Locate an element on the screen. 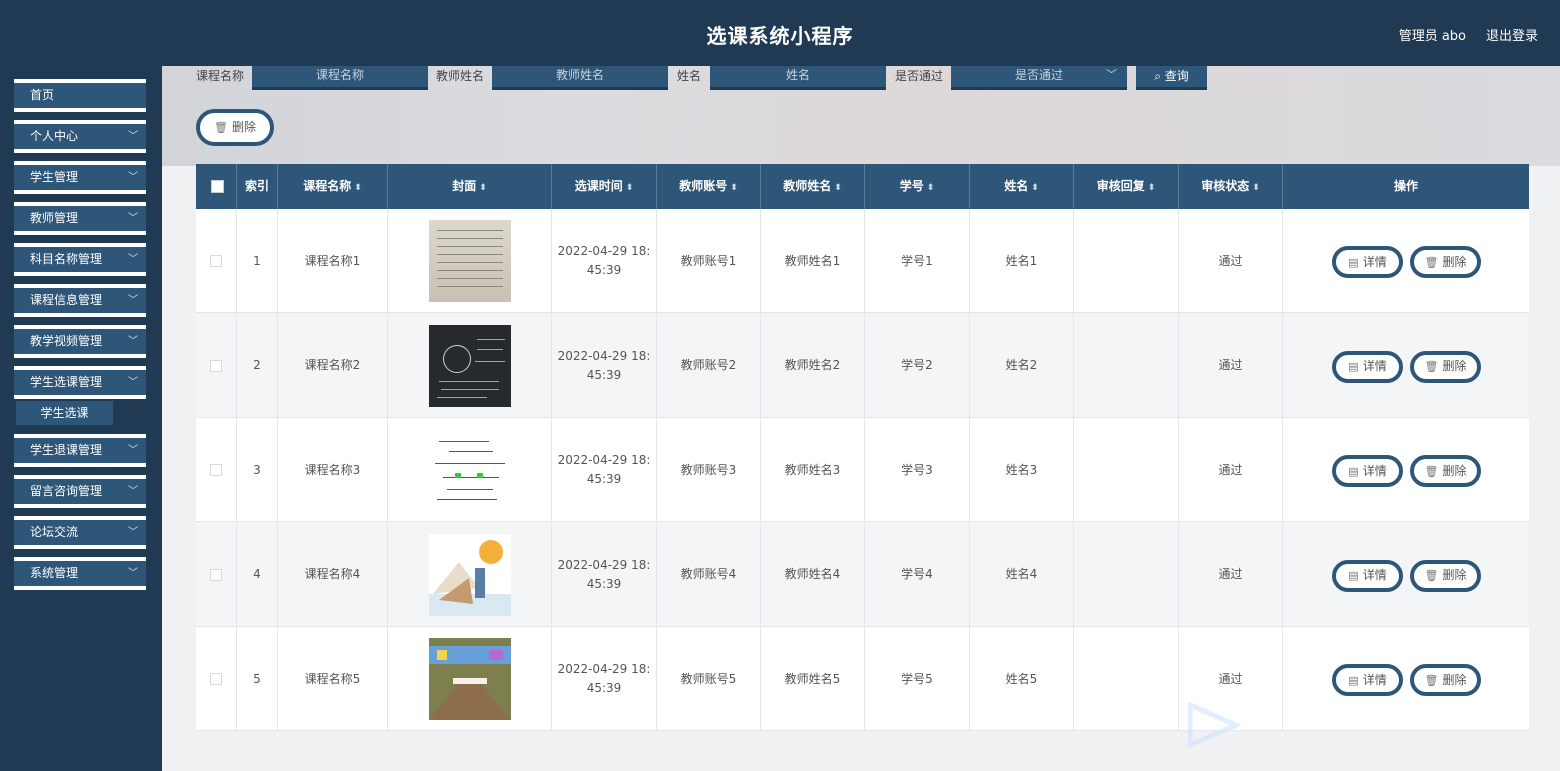 The image size is (1560, 771). header-course: 课程名称 ⬍ is located at coordinates (333, 186).